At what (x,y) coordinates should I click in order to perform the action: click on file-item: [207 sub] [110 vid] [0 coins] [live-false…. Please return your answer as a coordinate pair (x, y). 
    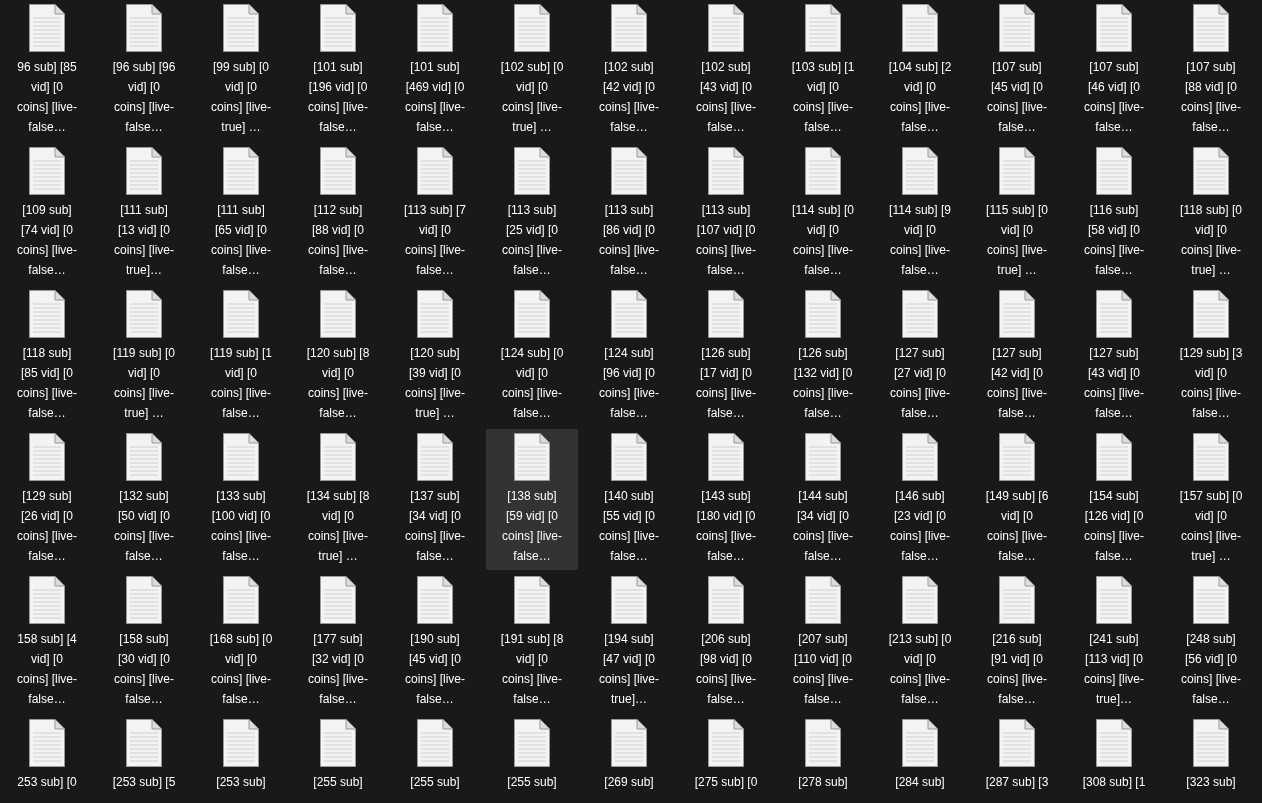
    Looking at the image, I should click on (823, 642).